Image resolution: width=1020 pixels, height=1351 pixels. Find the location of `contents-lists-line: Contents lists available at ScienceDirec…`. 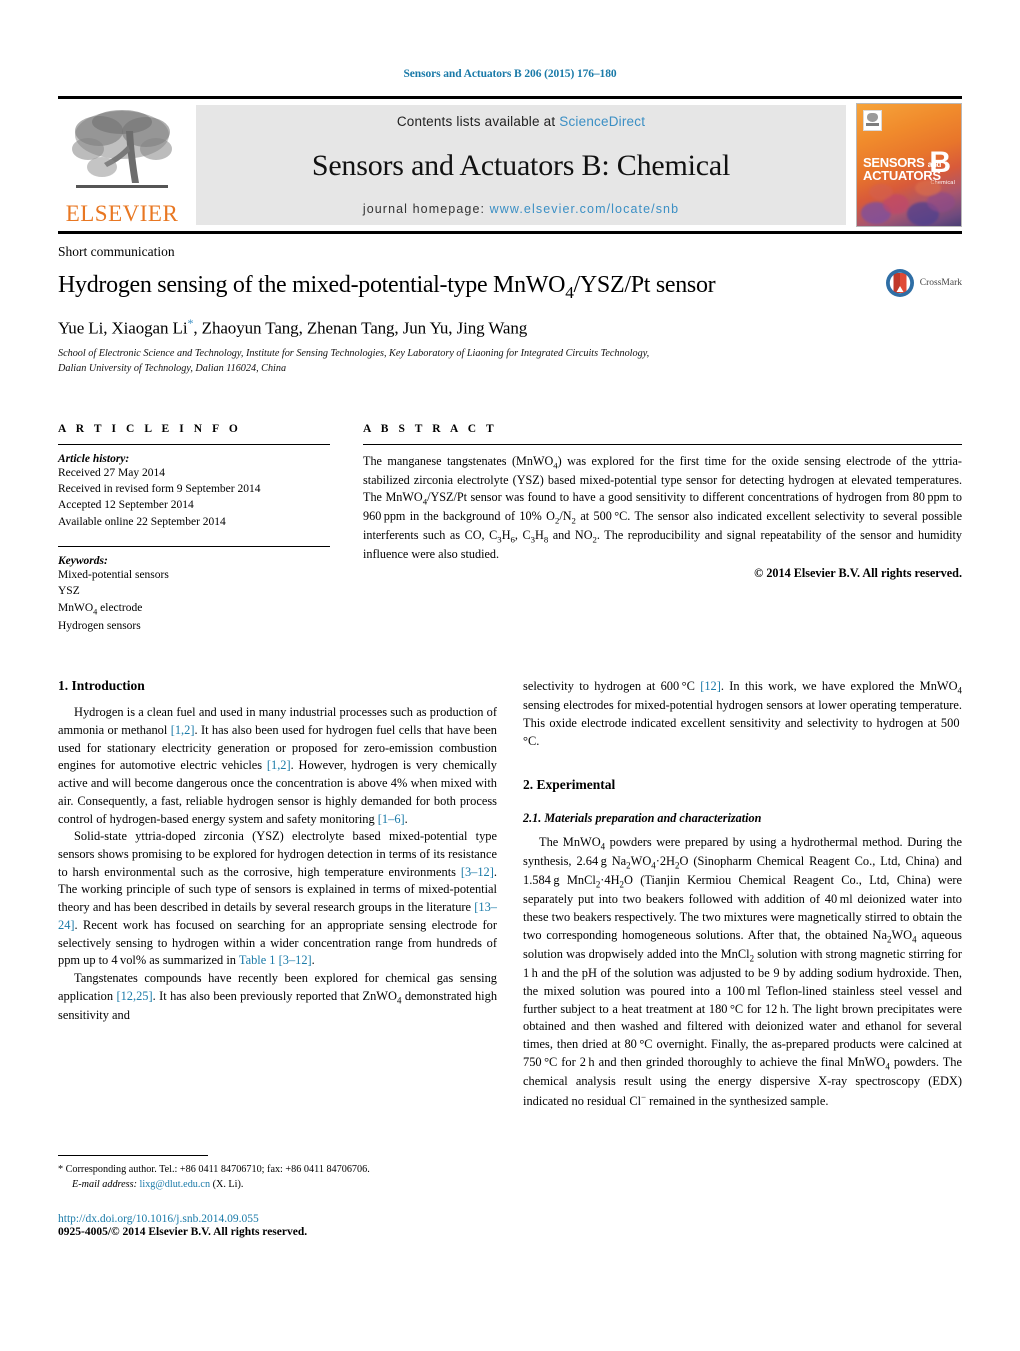

contents-lists-line: Contents lists available at ScienceDirec… is located at coordinates (521, 121).